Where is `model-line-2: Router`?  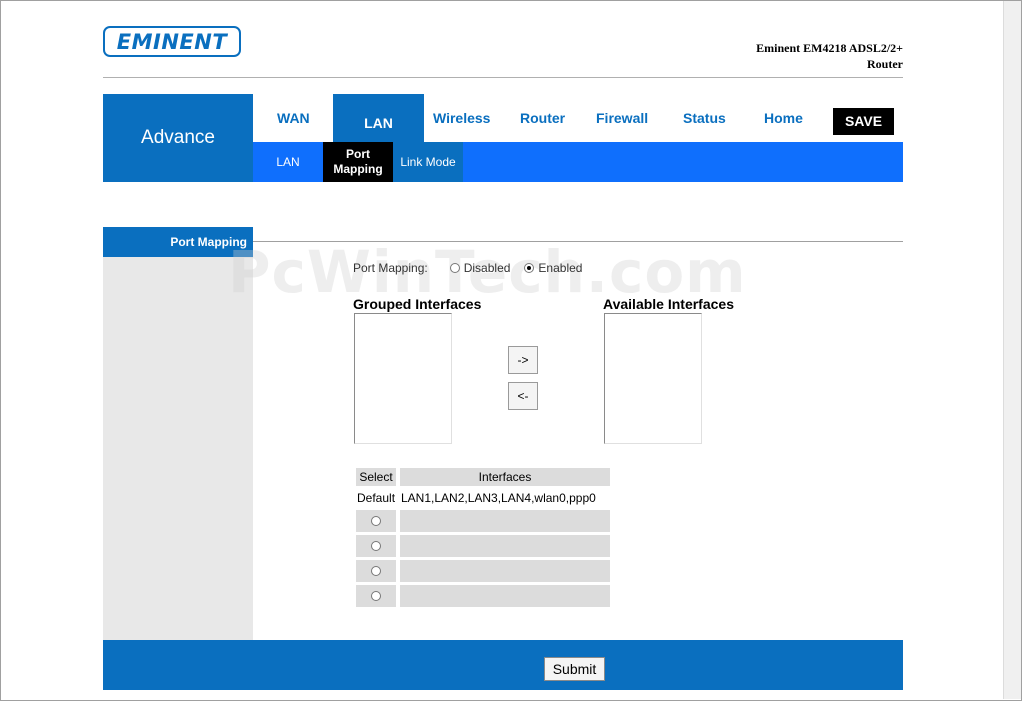 model-line-2: Router is located at coordinates (885, 64).